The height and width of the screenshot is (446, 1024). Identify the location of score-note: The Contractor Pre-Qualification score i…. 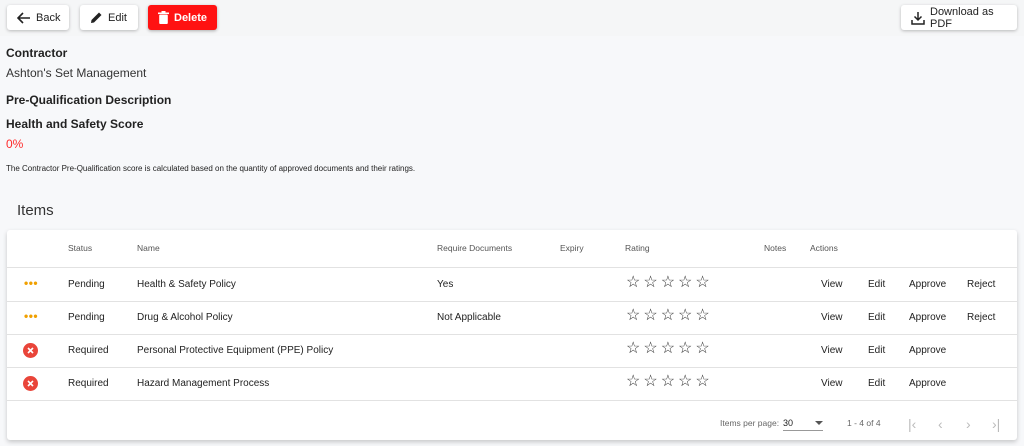
(211, 168).